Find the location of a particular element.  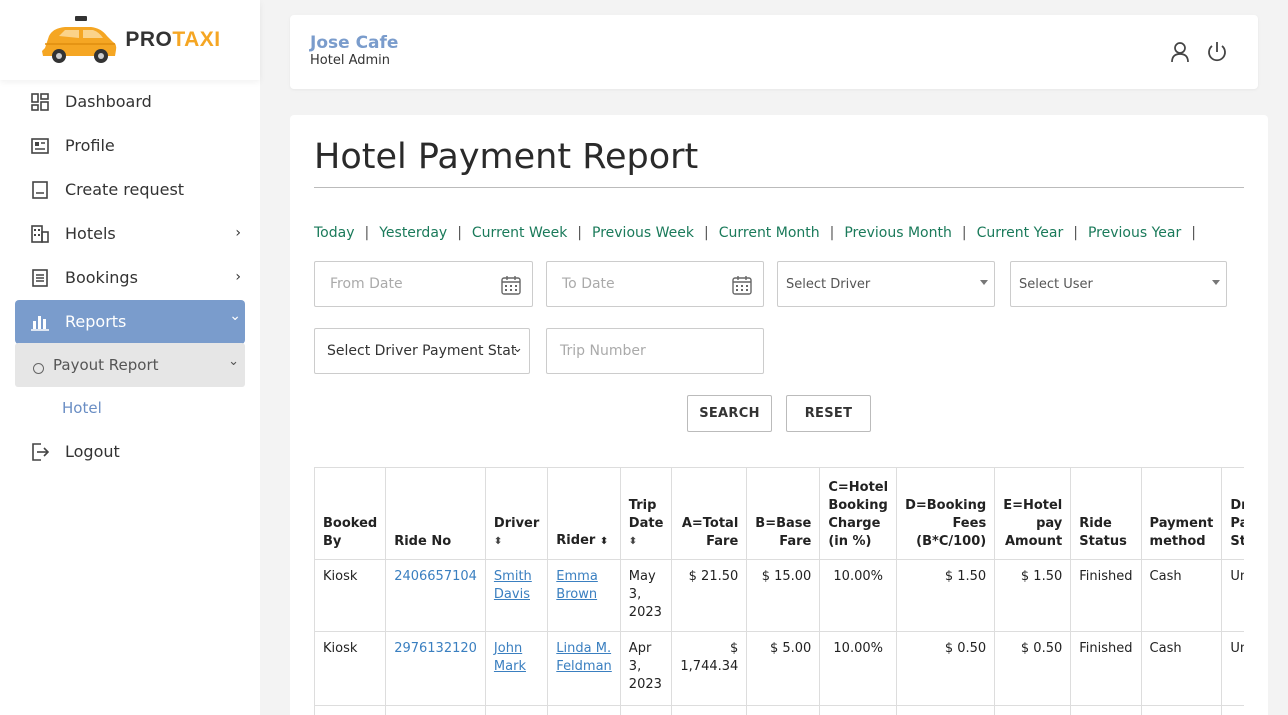

sidebar-item-logout: Logout is located at coordinates (130, 452).